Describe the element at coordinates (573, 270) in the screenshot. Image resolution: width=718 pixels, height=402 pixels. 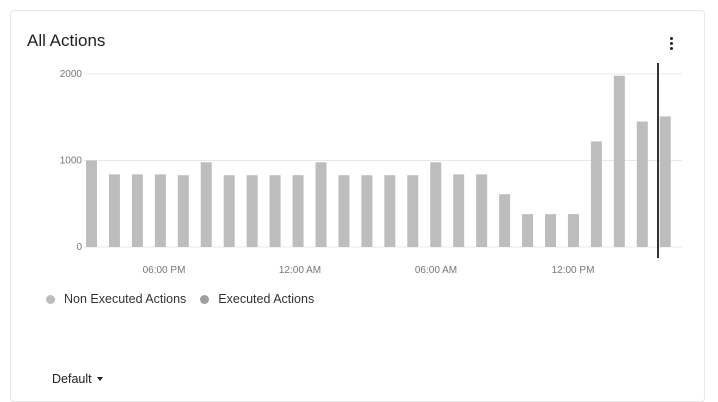
I see `x-tick-label: 12:00 PM` at that location.